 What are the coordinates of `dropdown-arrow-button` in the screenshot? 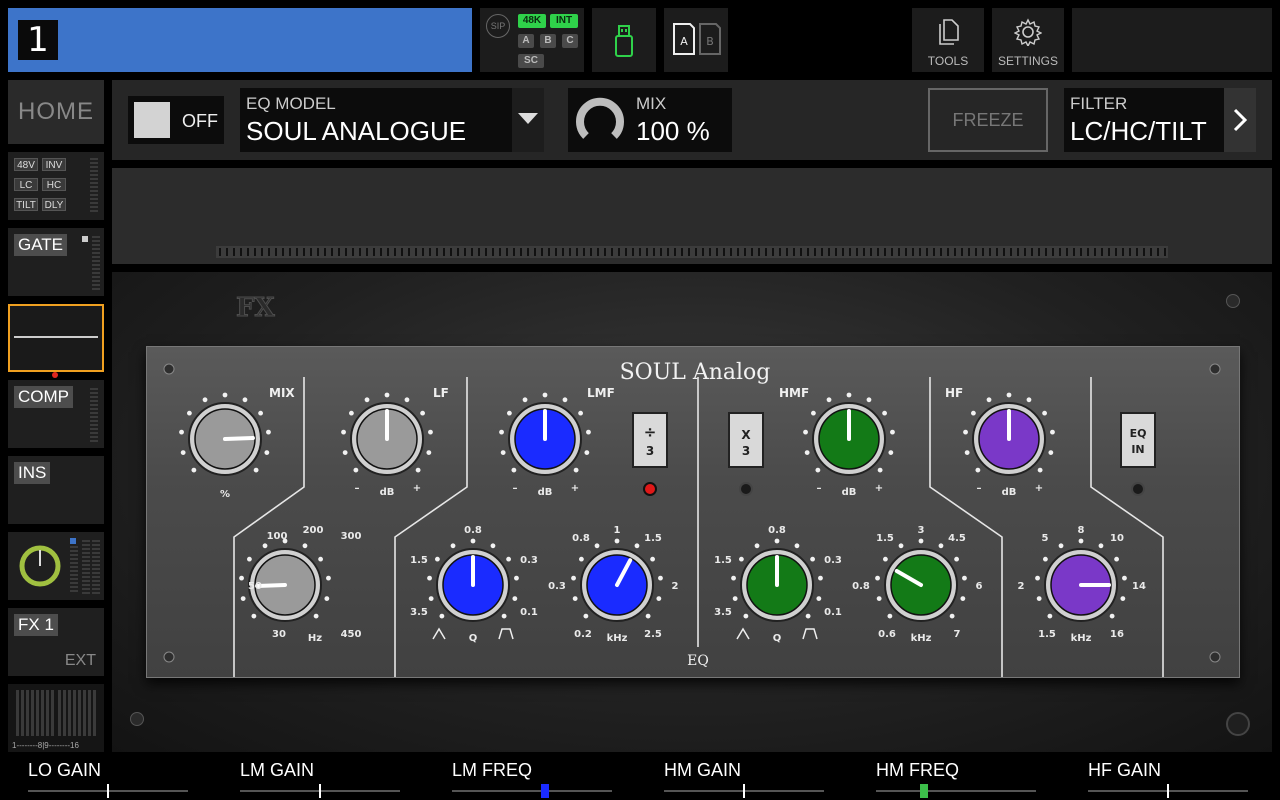 It's located at (528, 120).